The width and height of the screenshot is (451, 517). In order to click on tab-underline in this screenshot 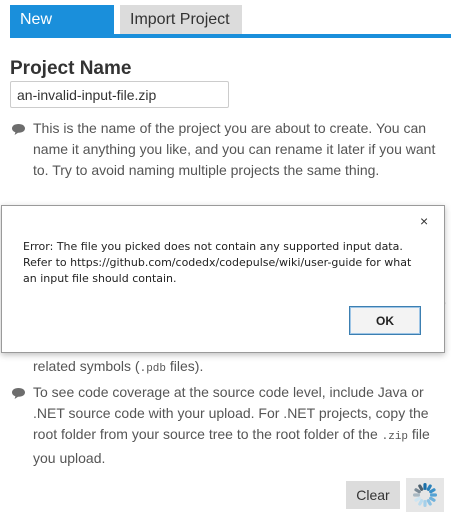, I will do `click(230, 36)`.